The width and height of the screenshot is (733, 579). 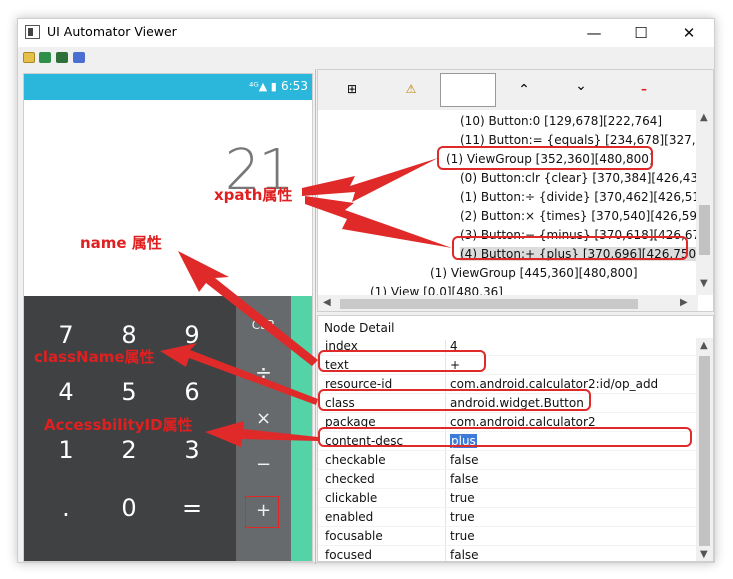 I want to click on maximize-button: ☐, so click(x=641, y=33).